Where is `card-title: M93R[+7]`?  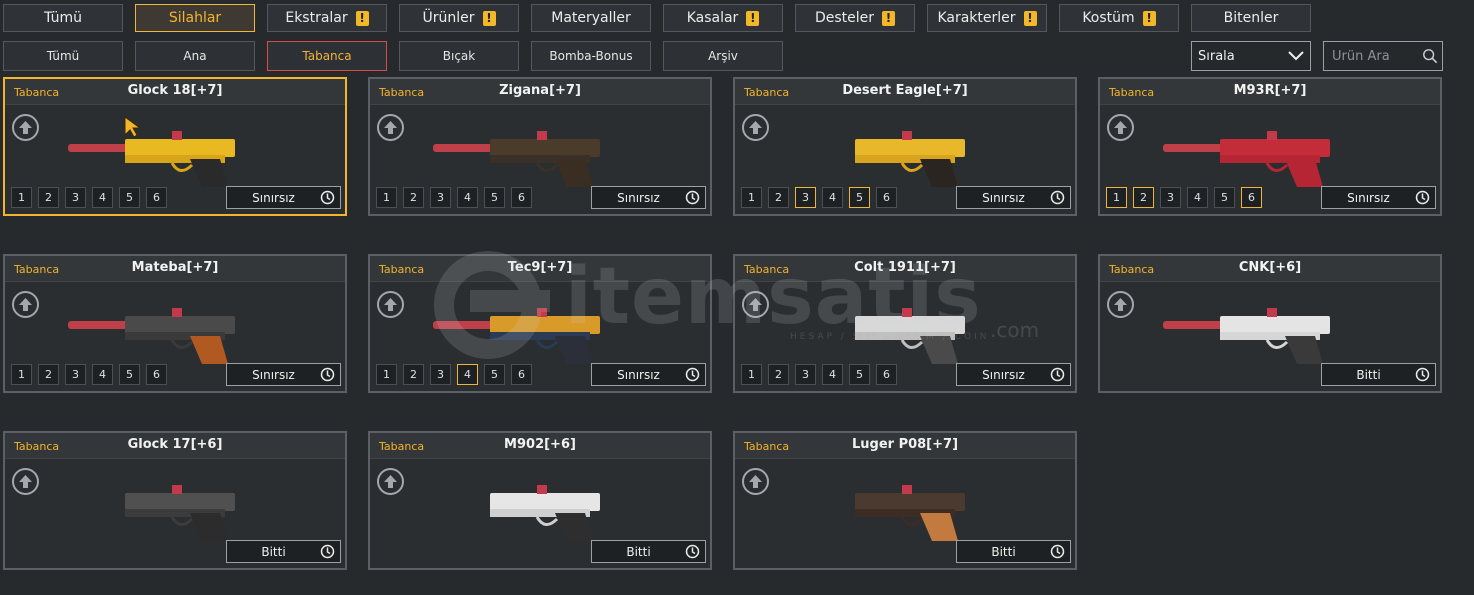 card-title: M93R[+7] is located at coordinates (1270, 90).